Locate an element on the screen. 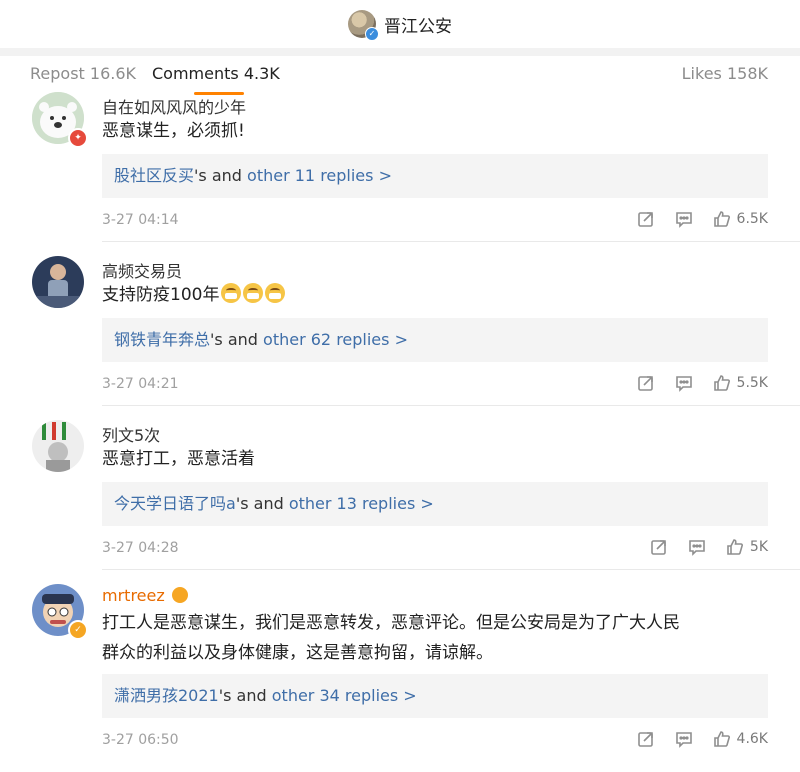  comment-time: 3-27 04:21 is located at coordinates (140, 384).